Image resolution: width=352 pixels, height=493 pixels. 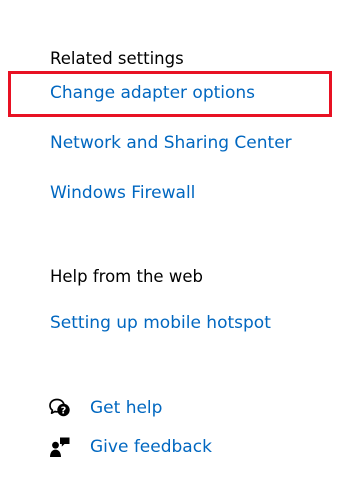 What do you see at coordinates (117, 58) in the screenshot?
I see `related-settings-heading: Related settings` at bounding box center [117, 58].